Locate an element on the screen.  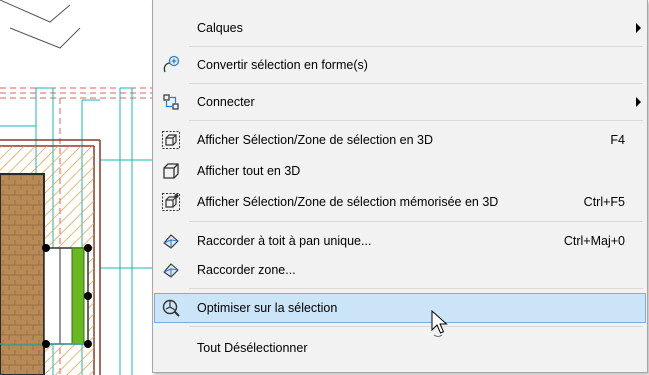
menu-item-connecter: Connecter is located at coordinates (400, 102).